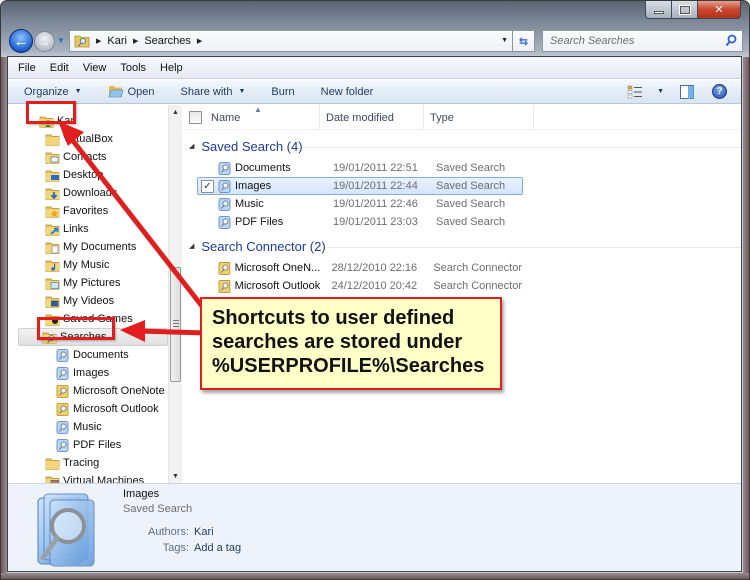  I want to click on refresh-button: ⇆, so click(524, 41).